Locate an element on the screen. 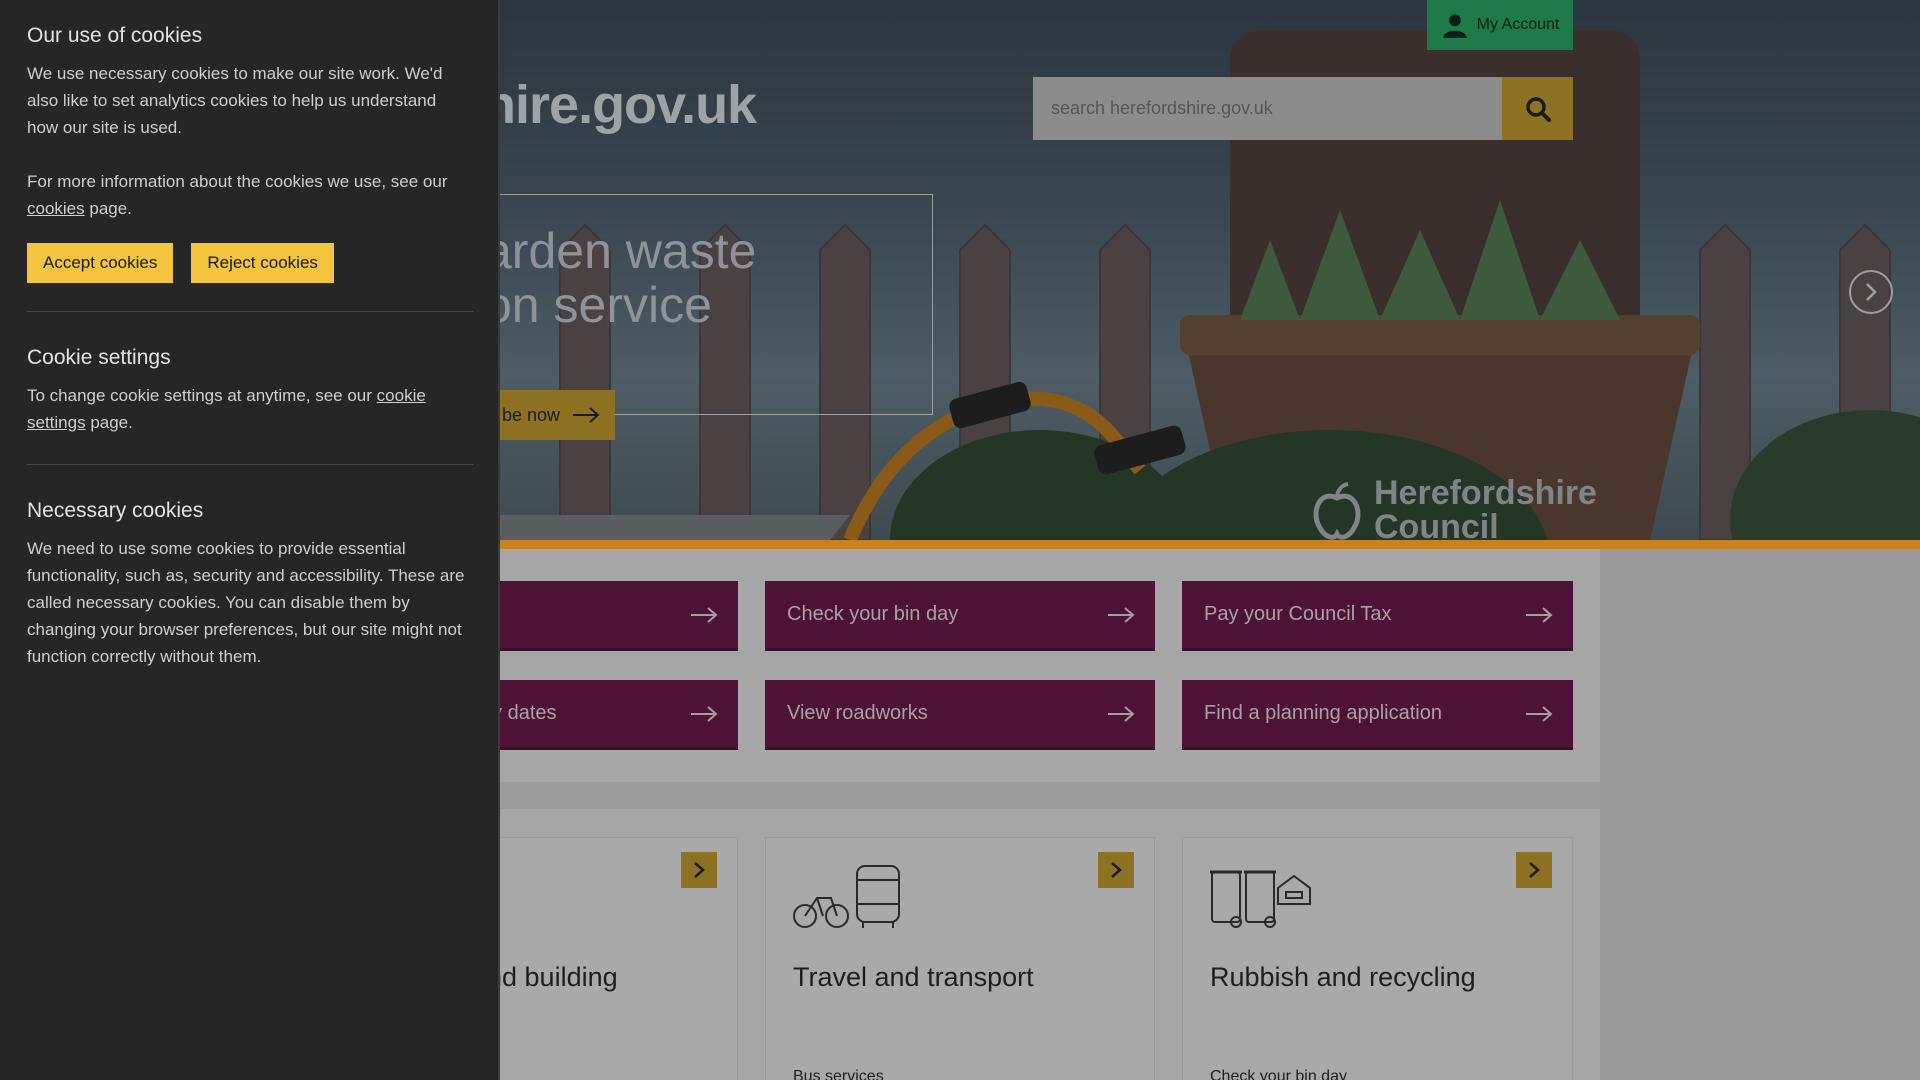 The height and width of the screenshot is (1080, 1920). search-button is located at coordinates (1537, 108).